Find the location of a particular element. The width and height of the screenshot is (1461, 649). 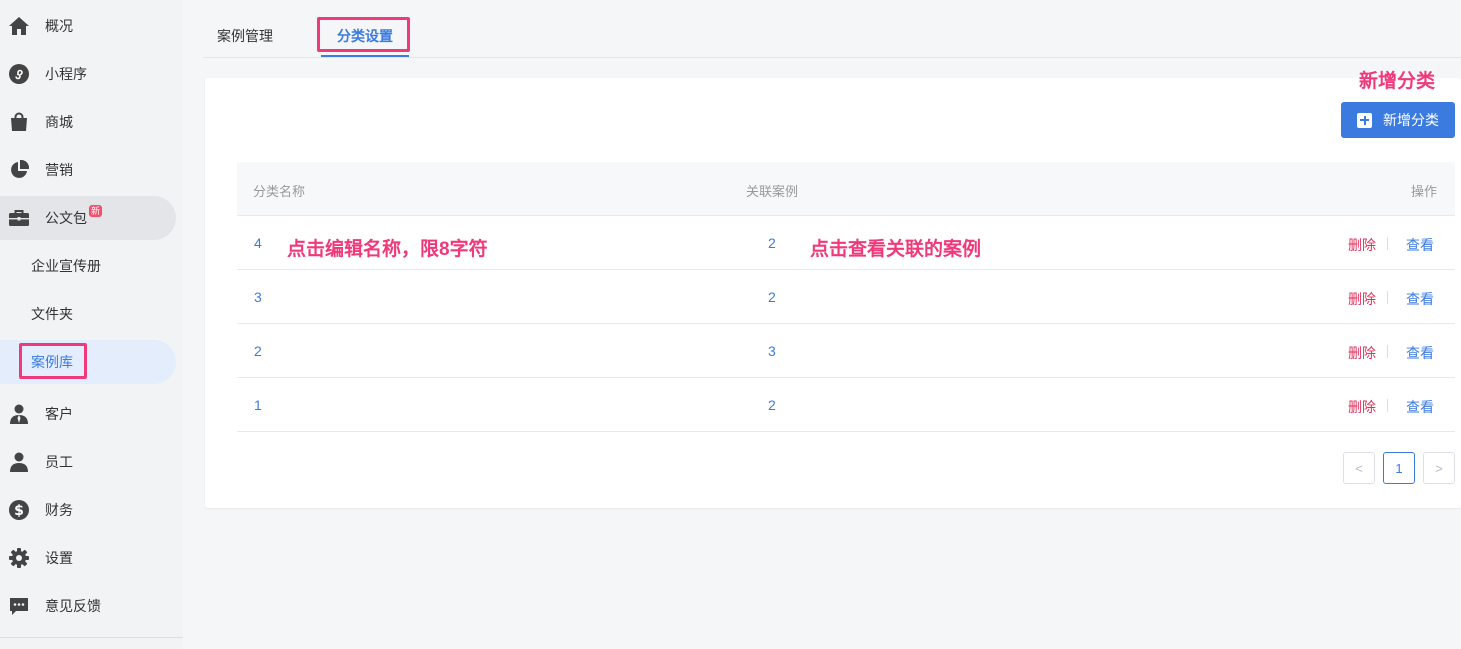

tab-category-settings: 分类设置 is located at coordinates (365, 36).